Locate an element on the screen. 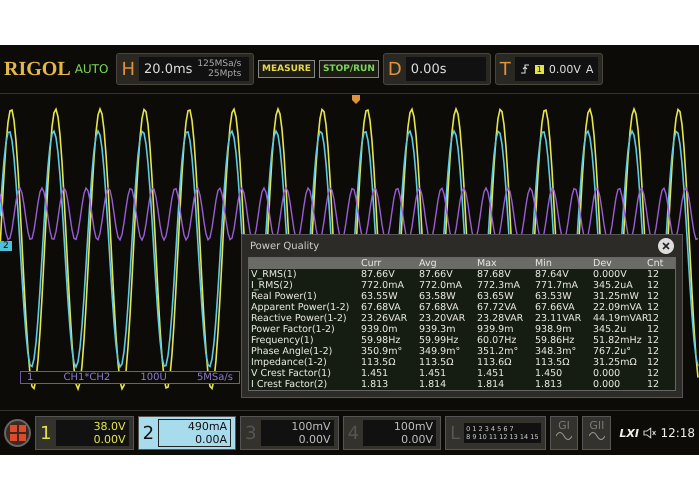 This screenshot has height=500, width=699. table-cell-text: Real Power(1) is located at coordinates (284, 296).